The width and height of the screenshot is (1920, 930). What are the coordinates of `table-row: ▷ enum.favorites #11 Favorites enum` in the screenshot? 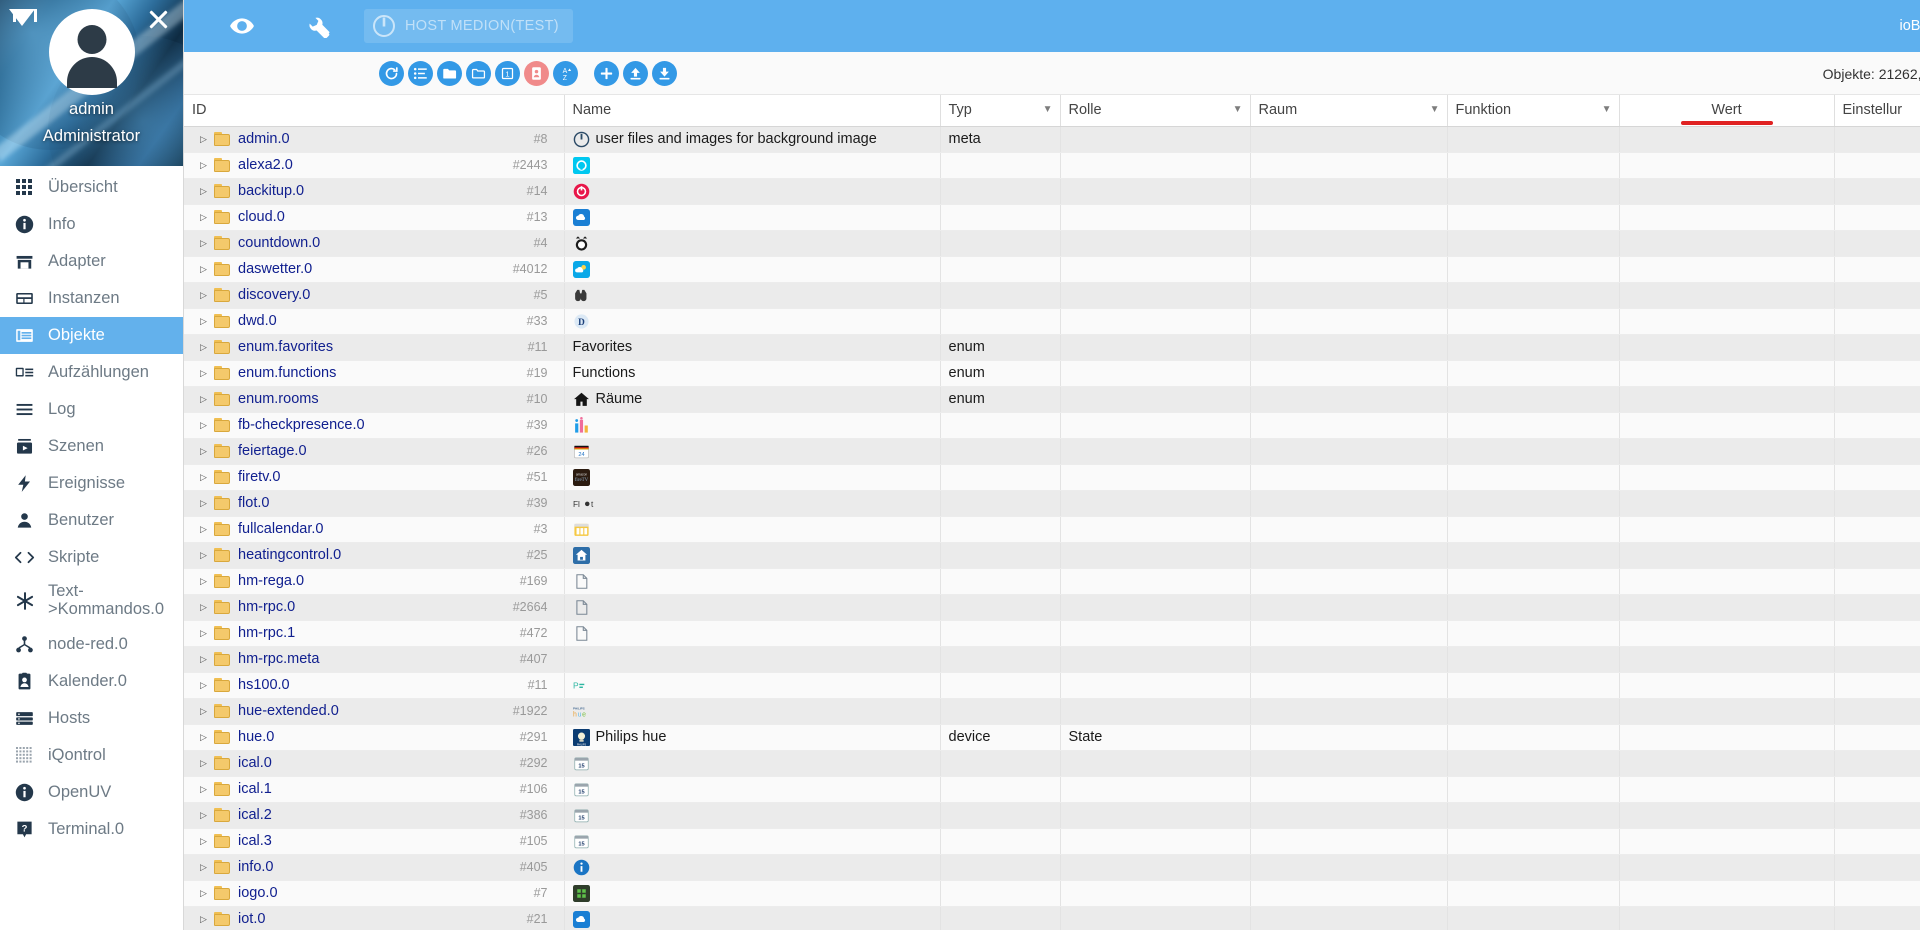 It's located at (1052, 347).